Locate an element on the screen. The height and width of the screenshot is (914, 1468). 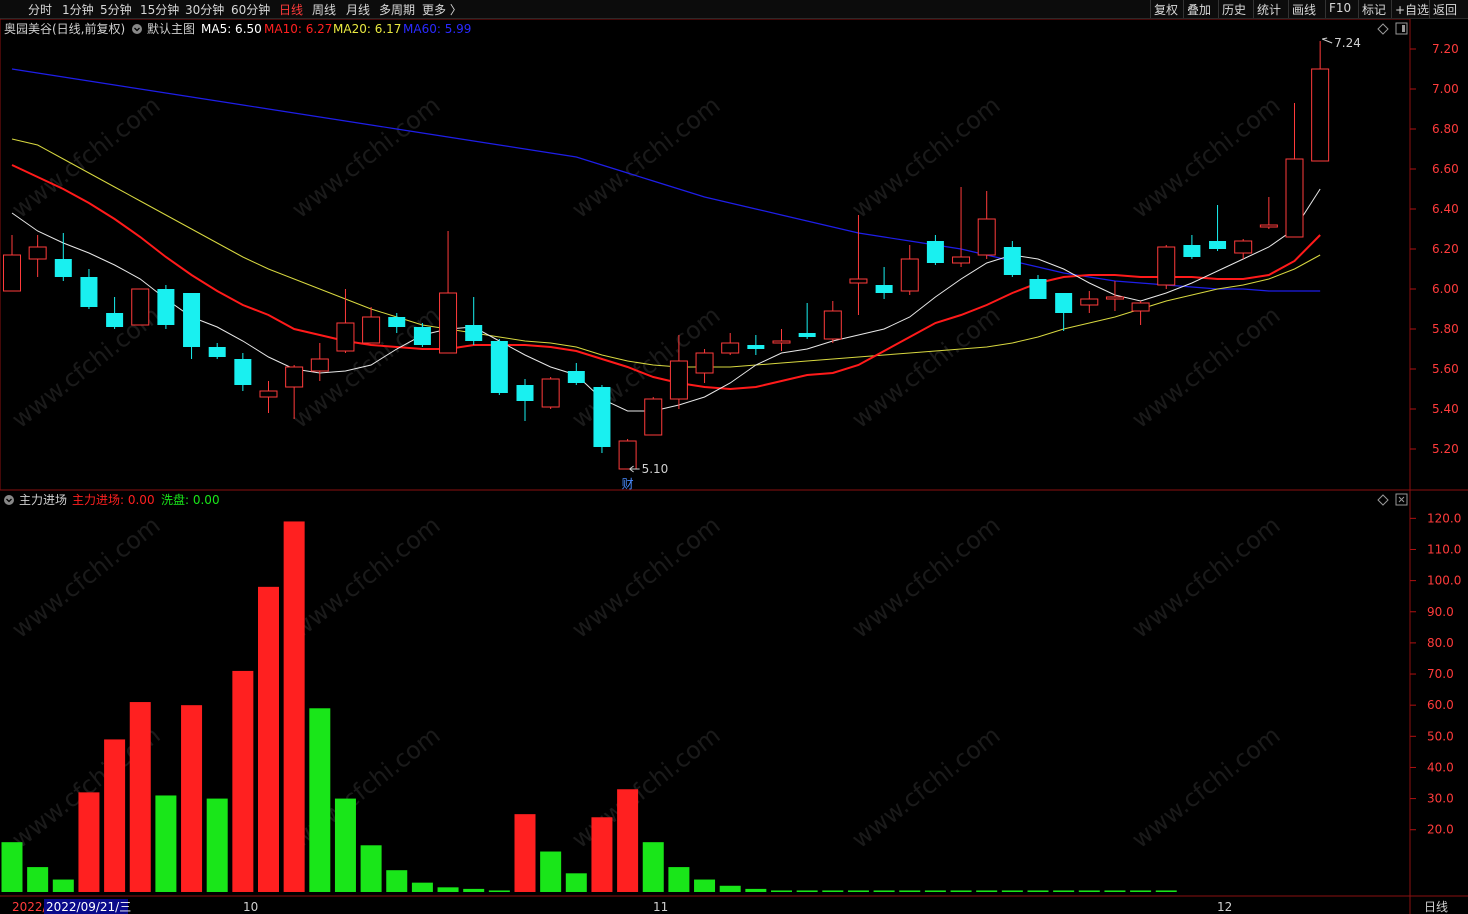
sub-panel-header: 主力进场 主力进场: 0.00 洗盘: 0.00 is located at coordinates (706, 499).